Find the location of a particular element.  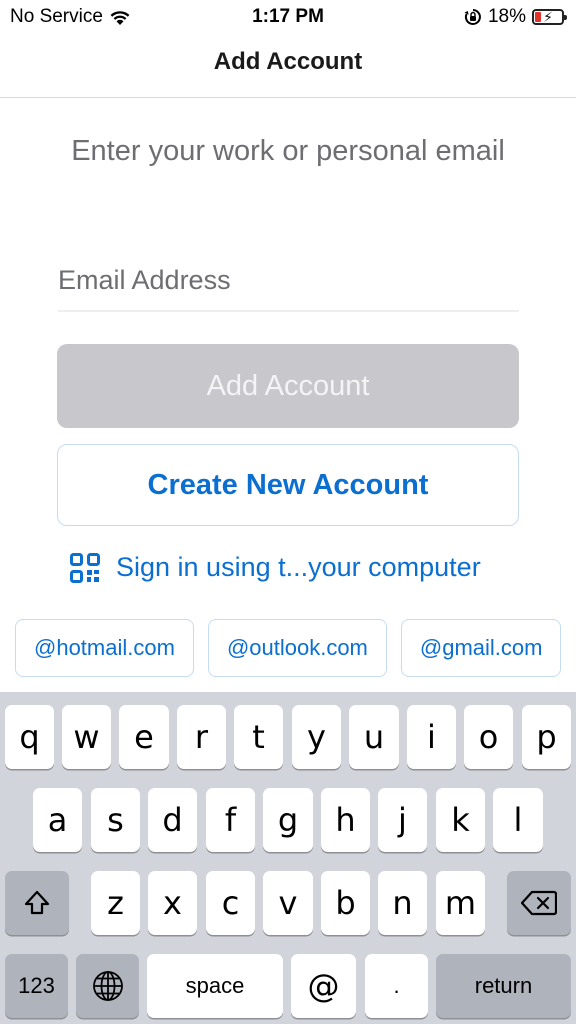

battery-percent: 18% is located at coordinates (506, 16).